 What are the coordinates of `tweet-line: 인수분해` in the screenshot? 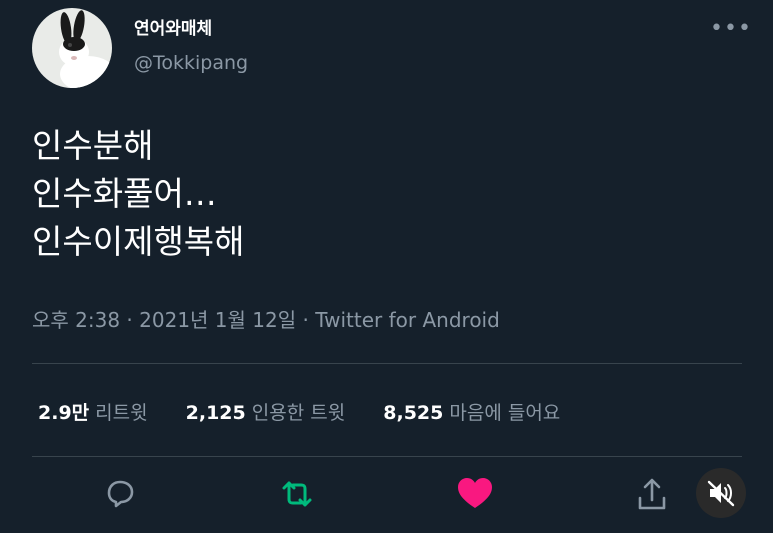 It's located at (93, 145).